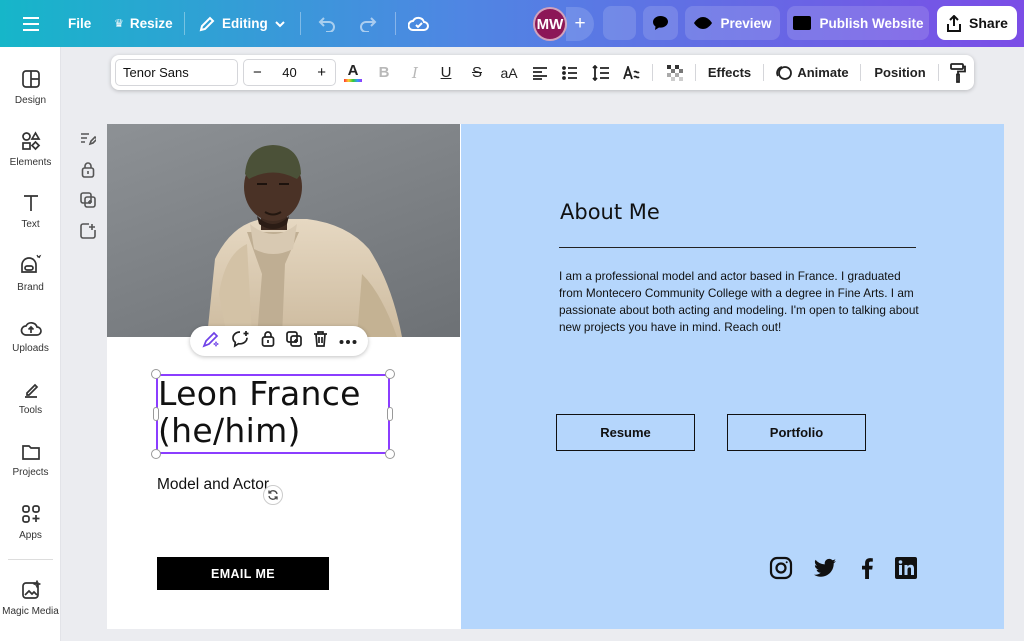  What do you see at coordinates (79, 23) in the screenshot?
I see `file-menu: File` at bounding box center [79, 23].